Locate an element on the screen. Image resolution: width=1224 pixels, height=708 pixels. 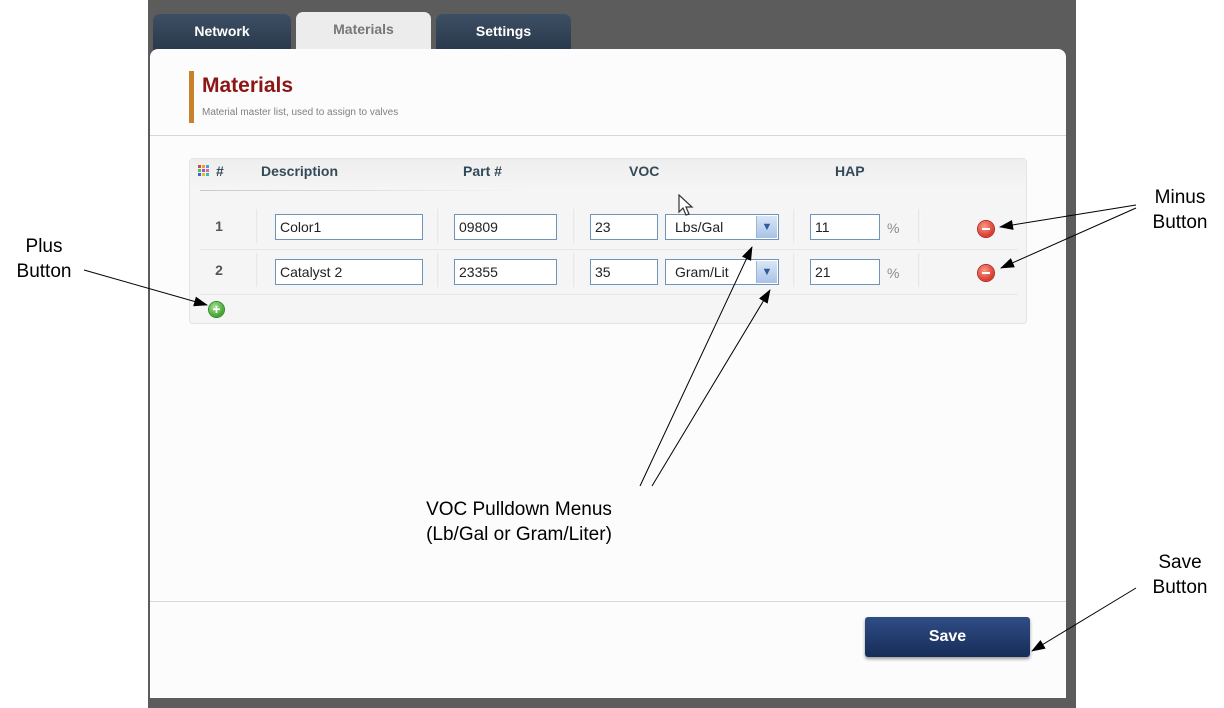
arrow-plus is located at coordinates (145, 288).